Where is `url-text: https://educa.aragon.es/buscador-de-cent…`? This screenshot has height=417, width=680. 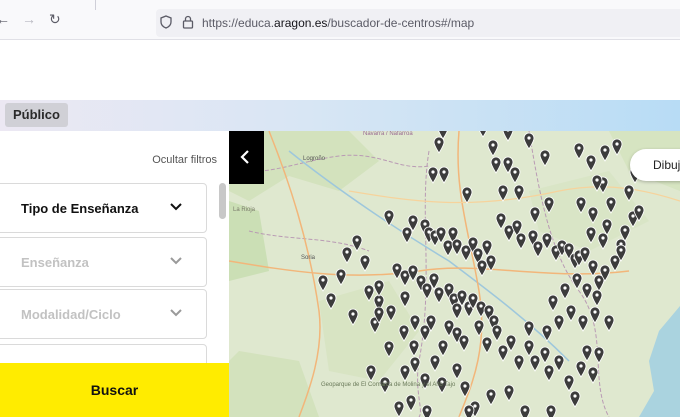
url-text: https://educa.aragon.es/buscador-de-cent… is located at coordinates (338, 23).